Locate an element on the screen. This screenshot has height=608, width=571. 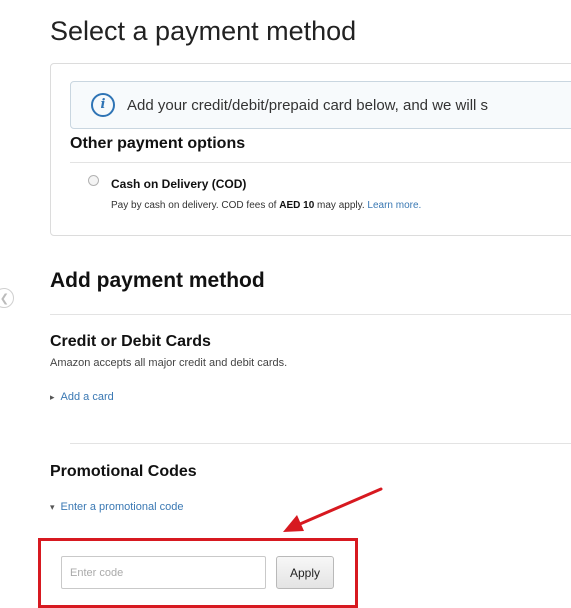
caret-down-icon: ▾ is located at coordinates (52, 507).